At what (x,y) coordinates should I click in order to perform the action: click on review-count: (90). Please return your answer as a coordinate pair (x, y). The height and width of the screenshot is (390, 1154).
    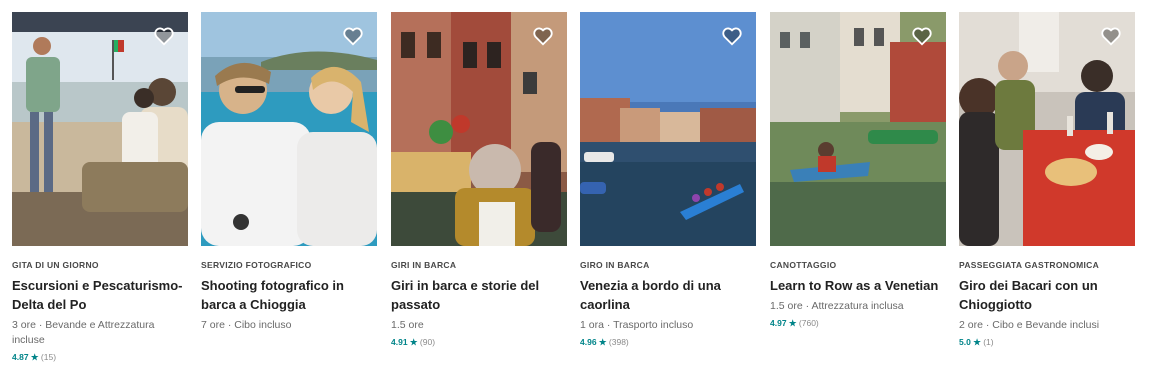
    Looking at the image, I should click on (427, 342).